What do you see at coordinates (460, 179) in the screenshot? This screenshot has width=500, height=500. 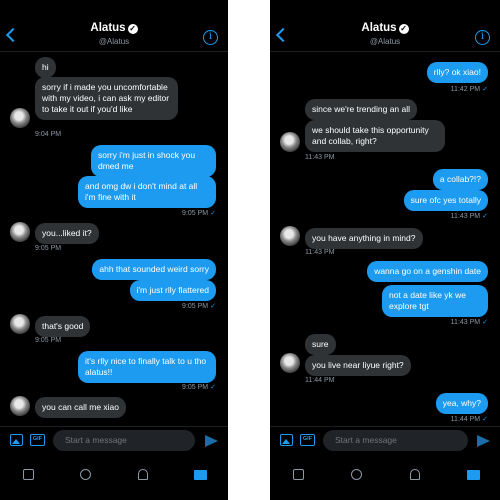 I see `message-bubble-outgoing: a collab?!?` at bounding box center [460, 179].